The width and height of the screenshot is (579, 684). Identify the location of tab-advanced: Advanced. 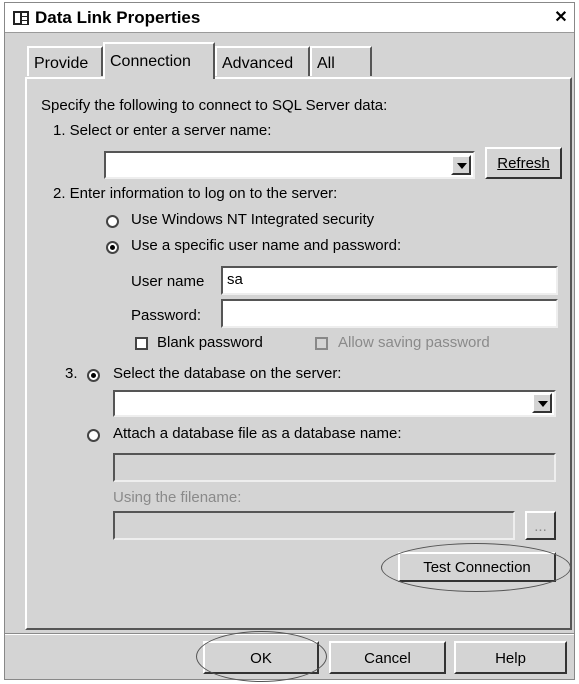
(262, 61).